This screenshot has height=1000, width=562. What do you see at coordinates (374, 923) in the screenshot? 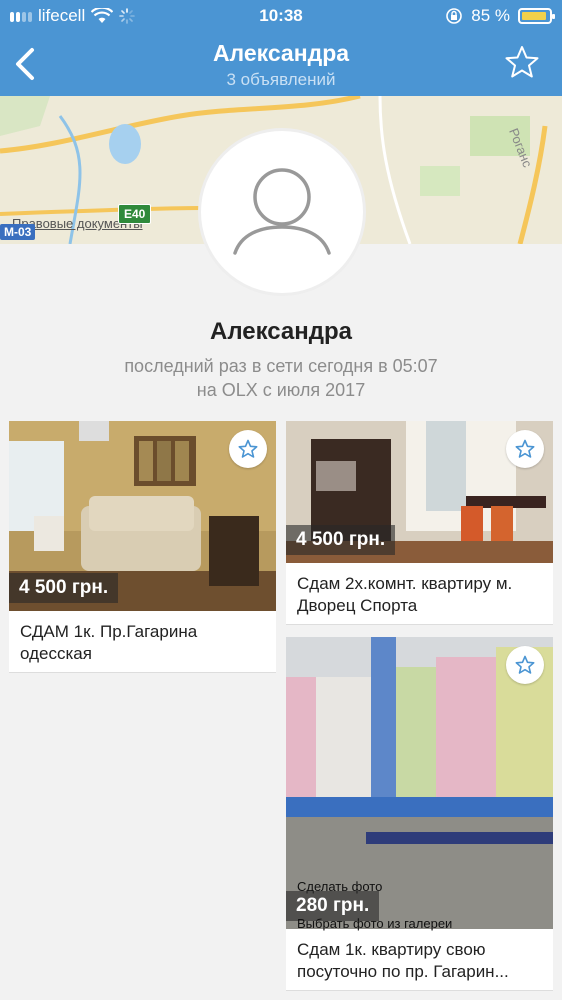
I see `photo-action-gallery: Выбрать фото из галереи` at bounding box center [374, 923].